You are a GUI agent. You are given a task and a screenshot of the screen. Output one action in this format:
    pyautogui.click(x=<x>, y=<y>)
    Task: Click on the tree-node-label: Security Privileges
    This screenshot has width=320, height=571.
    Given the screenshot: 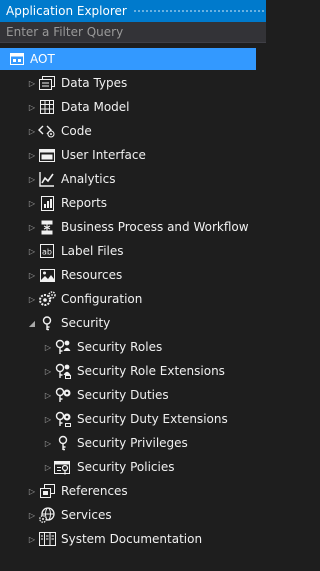 What is the action you would take?
    pyautogui.click(x=132, y=443)
    